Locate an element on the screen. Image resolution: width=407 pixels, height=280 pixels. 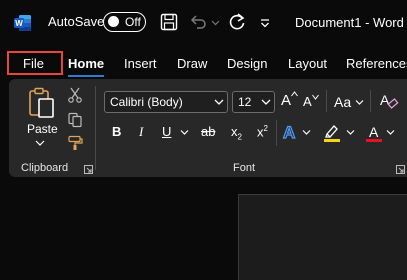
font-color-icon: A is located at coordinates (374, 133).